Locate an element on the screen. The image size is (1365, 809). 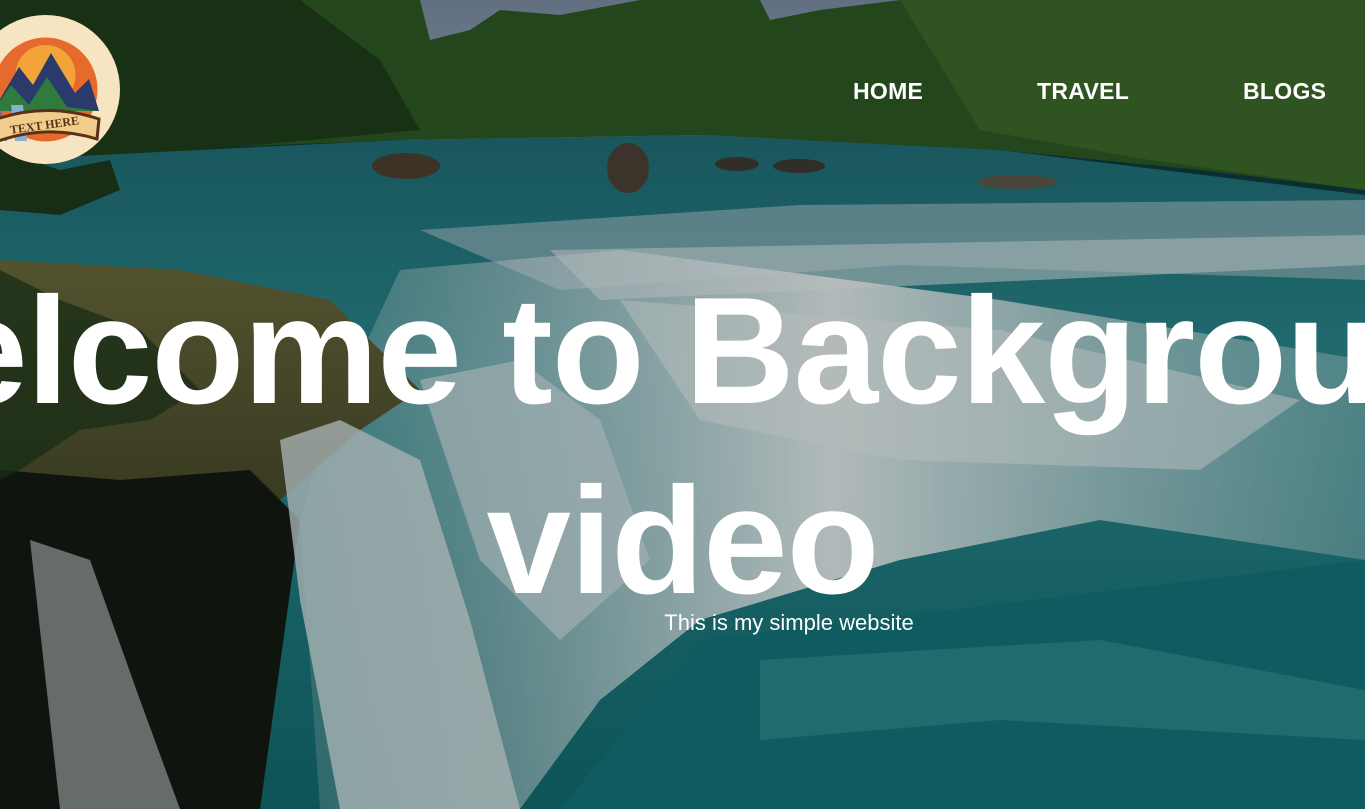
nav-link-home: HOME is located at coordinates (888, 91).